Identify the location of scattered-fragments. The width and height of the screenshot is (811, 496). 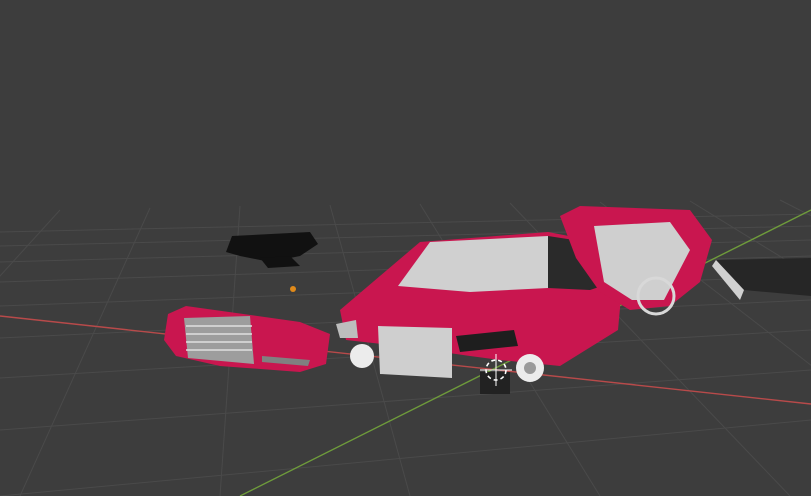
(272, 250).